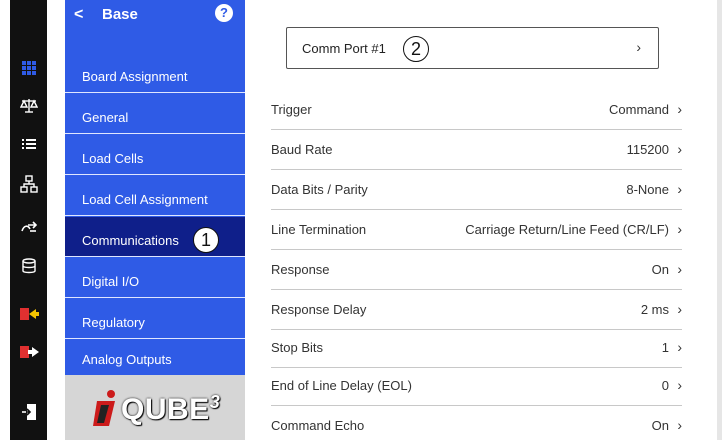  What do you see at coordinates (224, 13) in the screenshot?
I see `help-icon: ?` at bounding box center [224, 13].